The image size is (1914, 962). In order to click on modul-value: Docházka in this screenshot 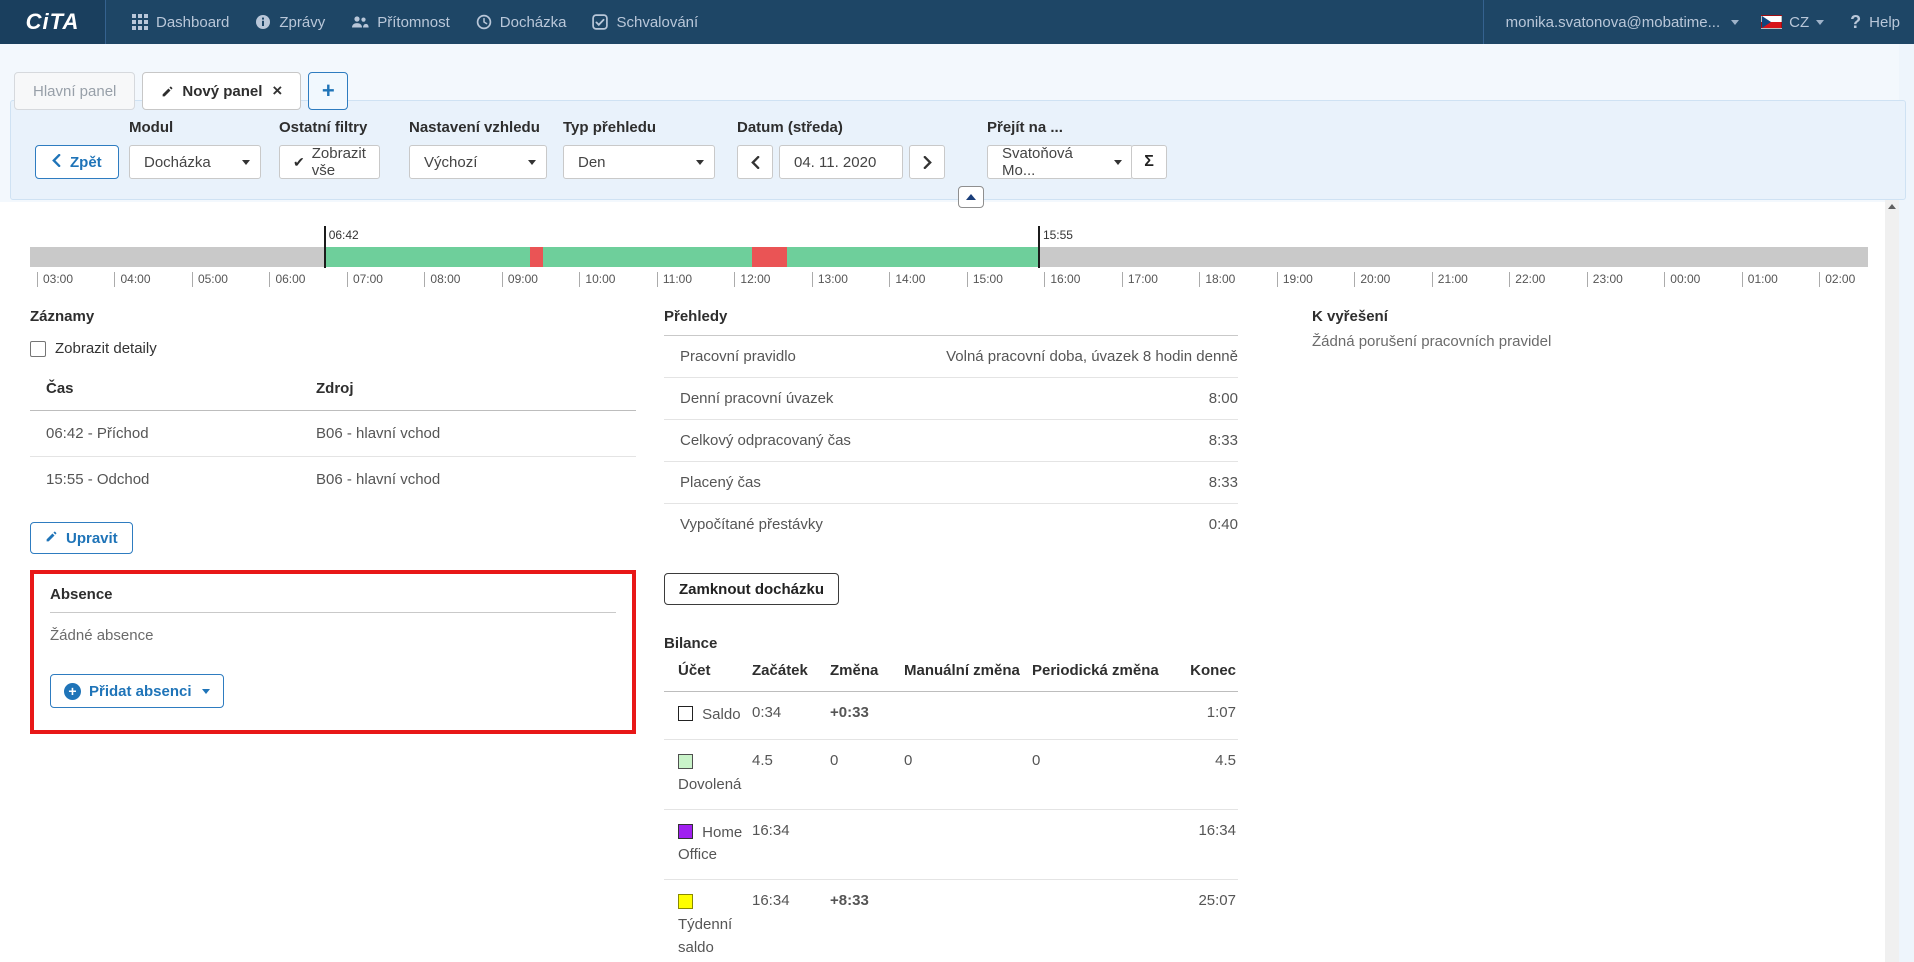, I will do `click(177, 162)`.